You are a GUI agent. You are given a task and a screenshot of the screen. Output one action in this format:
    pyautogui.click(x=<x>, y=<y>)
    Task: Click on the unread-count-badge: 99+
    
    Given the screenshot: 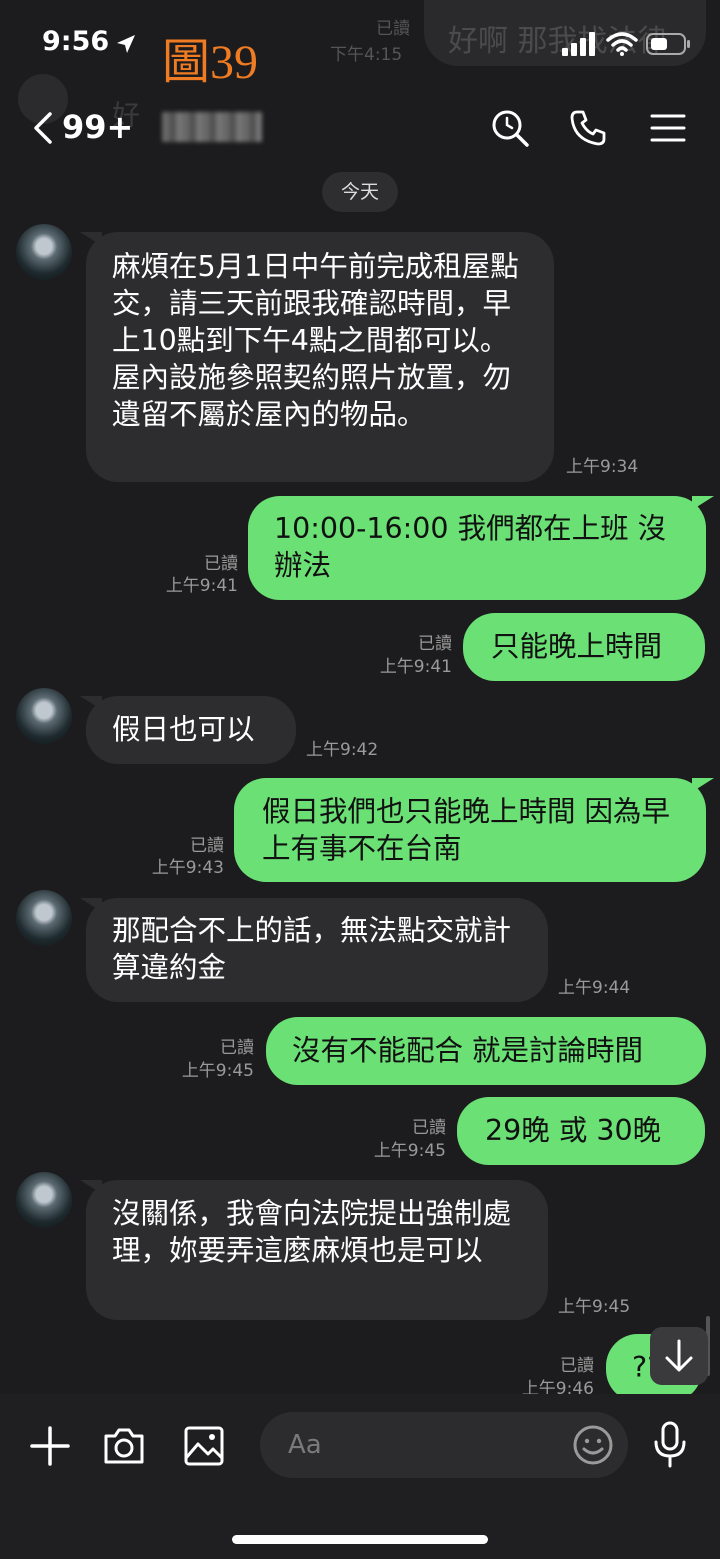 What is the action you would take?
    pyautogui.click(x=97, y=127)
    